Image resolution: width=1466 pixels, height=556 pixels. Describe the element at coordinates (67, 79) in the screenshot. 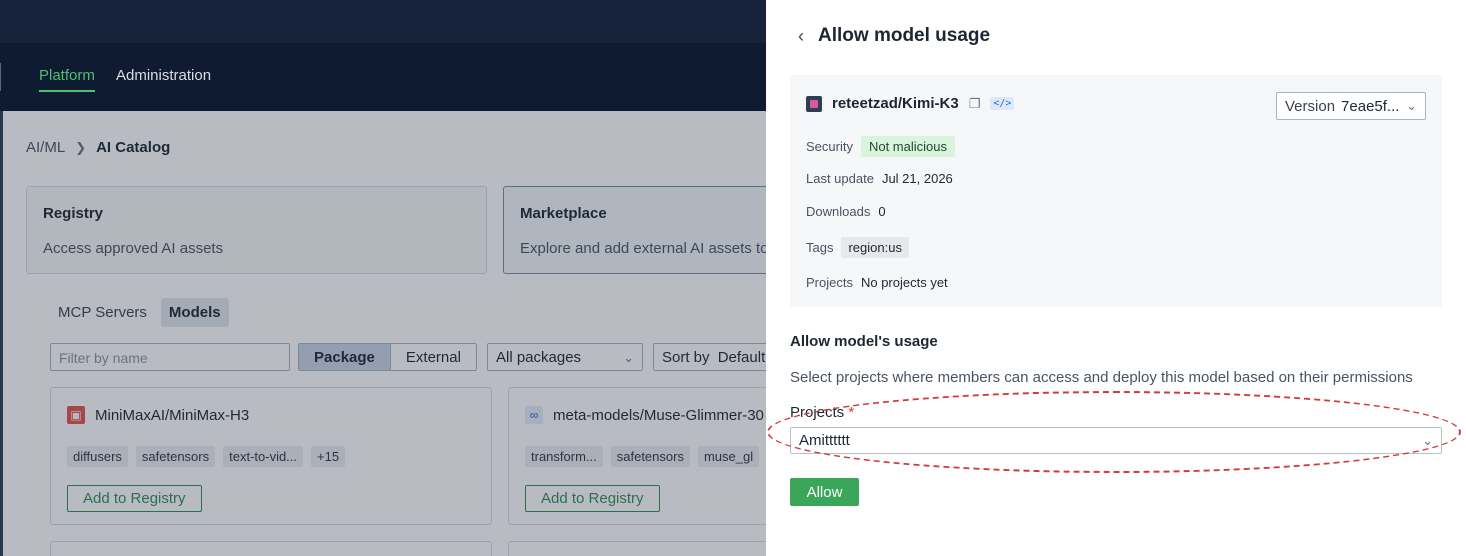

I see `nav-item-platform: Platform` at that location.